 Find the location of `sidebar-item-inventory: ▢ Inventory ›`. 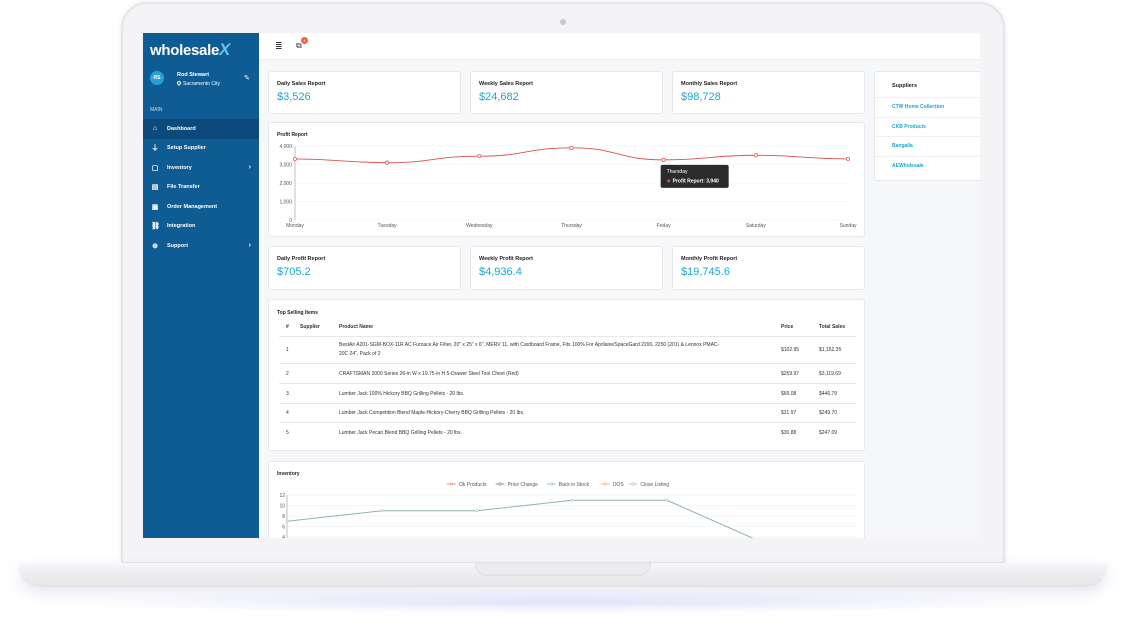

sidebar-item-inventory: ▢ Inventory › is located at coordinates (201, 168).